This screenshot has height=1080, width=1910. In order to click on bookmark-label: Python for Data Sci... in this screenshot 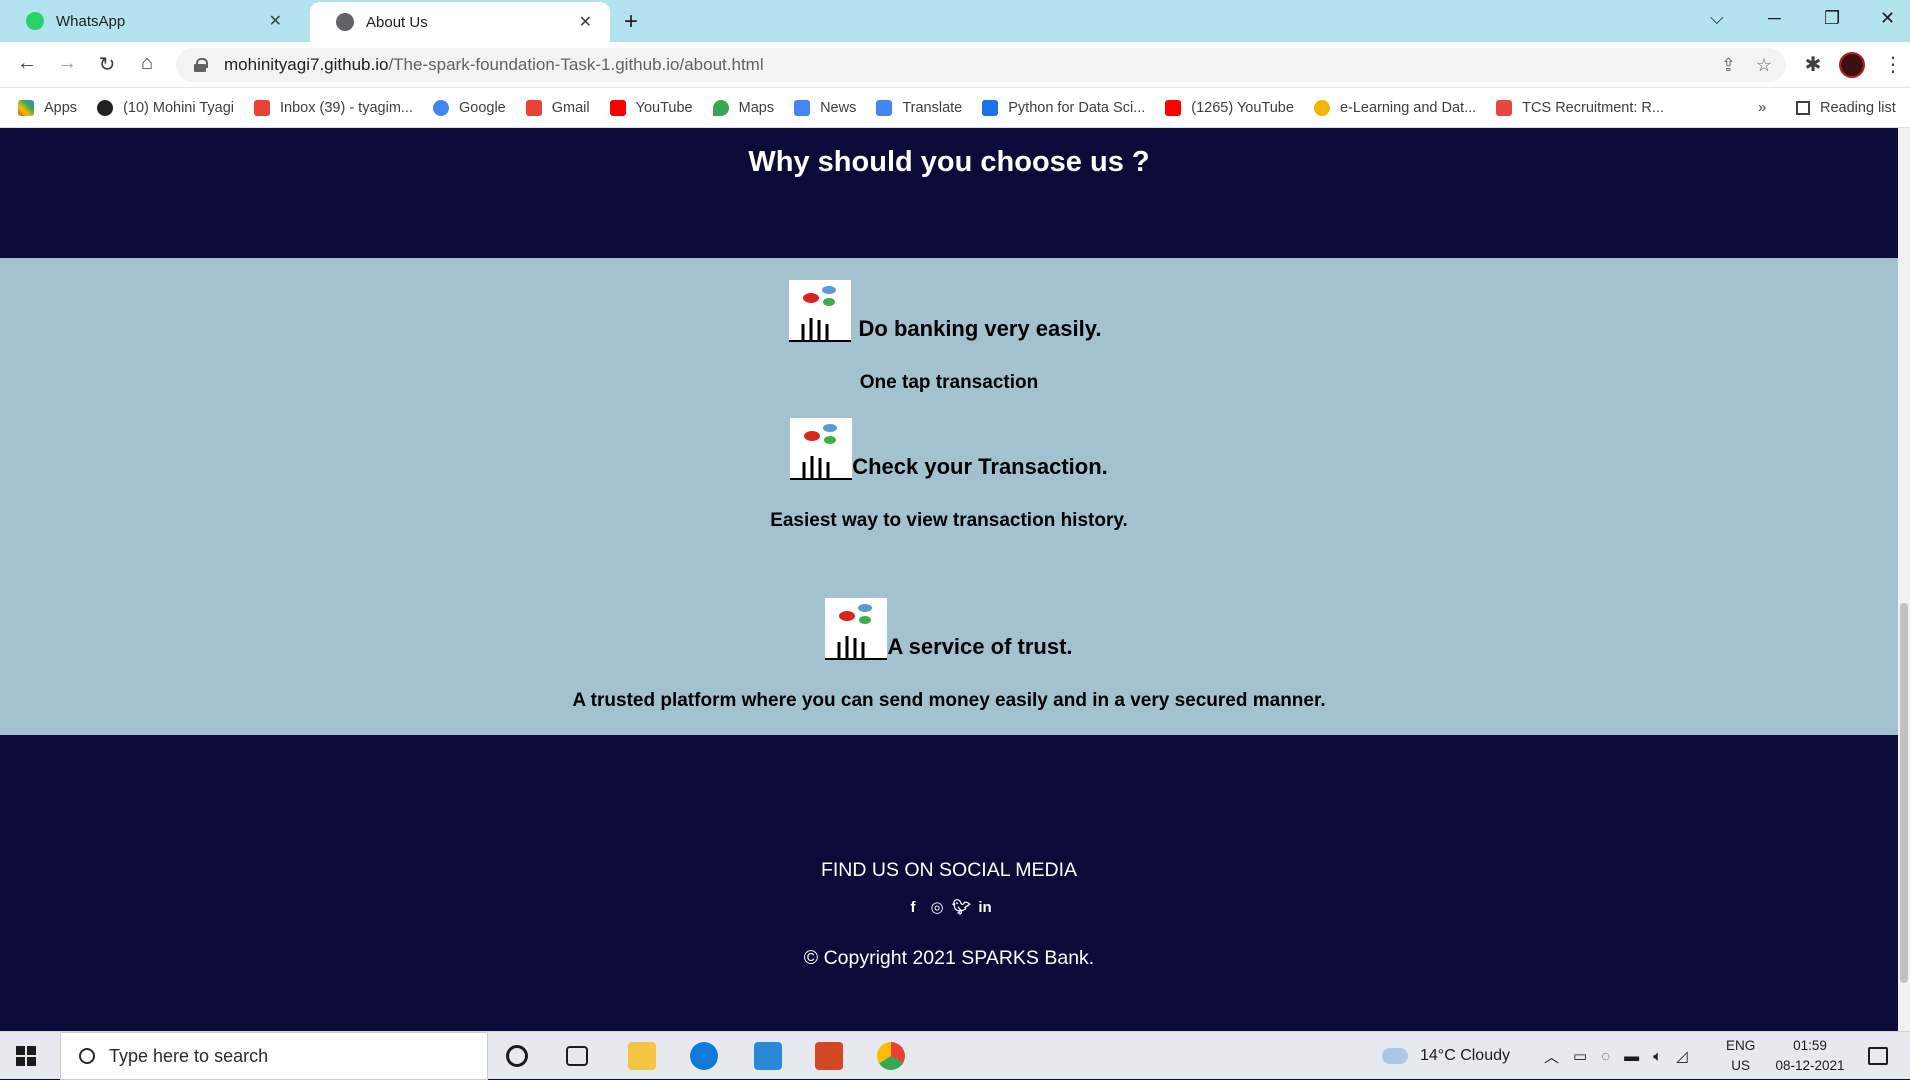, I will do `click(1077, 107)`.